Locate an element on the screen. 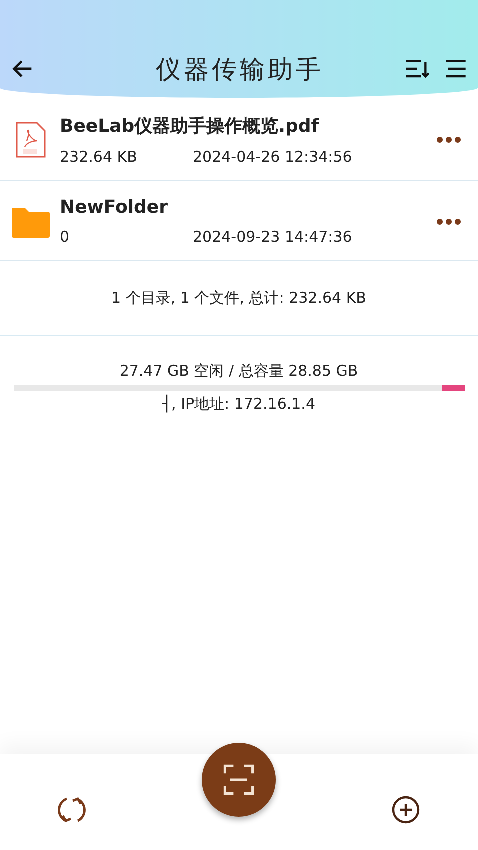 This screenshot has width=478, height=850. summary-text: 1 个目录, 1 个文件, 总计: 232.64 KB is located at coordinates (239, 298).